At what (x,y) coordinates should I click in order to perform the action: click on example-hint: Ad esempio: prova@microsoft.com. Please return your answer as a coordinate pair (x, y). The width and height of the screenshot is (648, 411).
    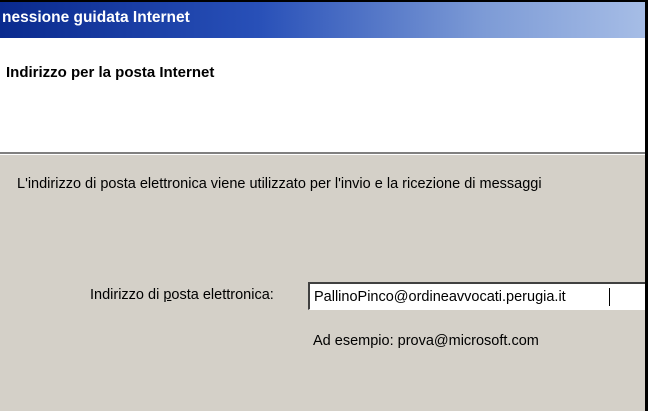
    Looking at the image, I should click on (426, 341).